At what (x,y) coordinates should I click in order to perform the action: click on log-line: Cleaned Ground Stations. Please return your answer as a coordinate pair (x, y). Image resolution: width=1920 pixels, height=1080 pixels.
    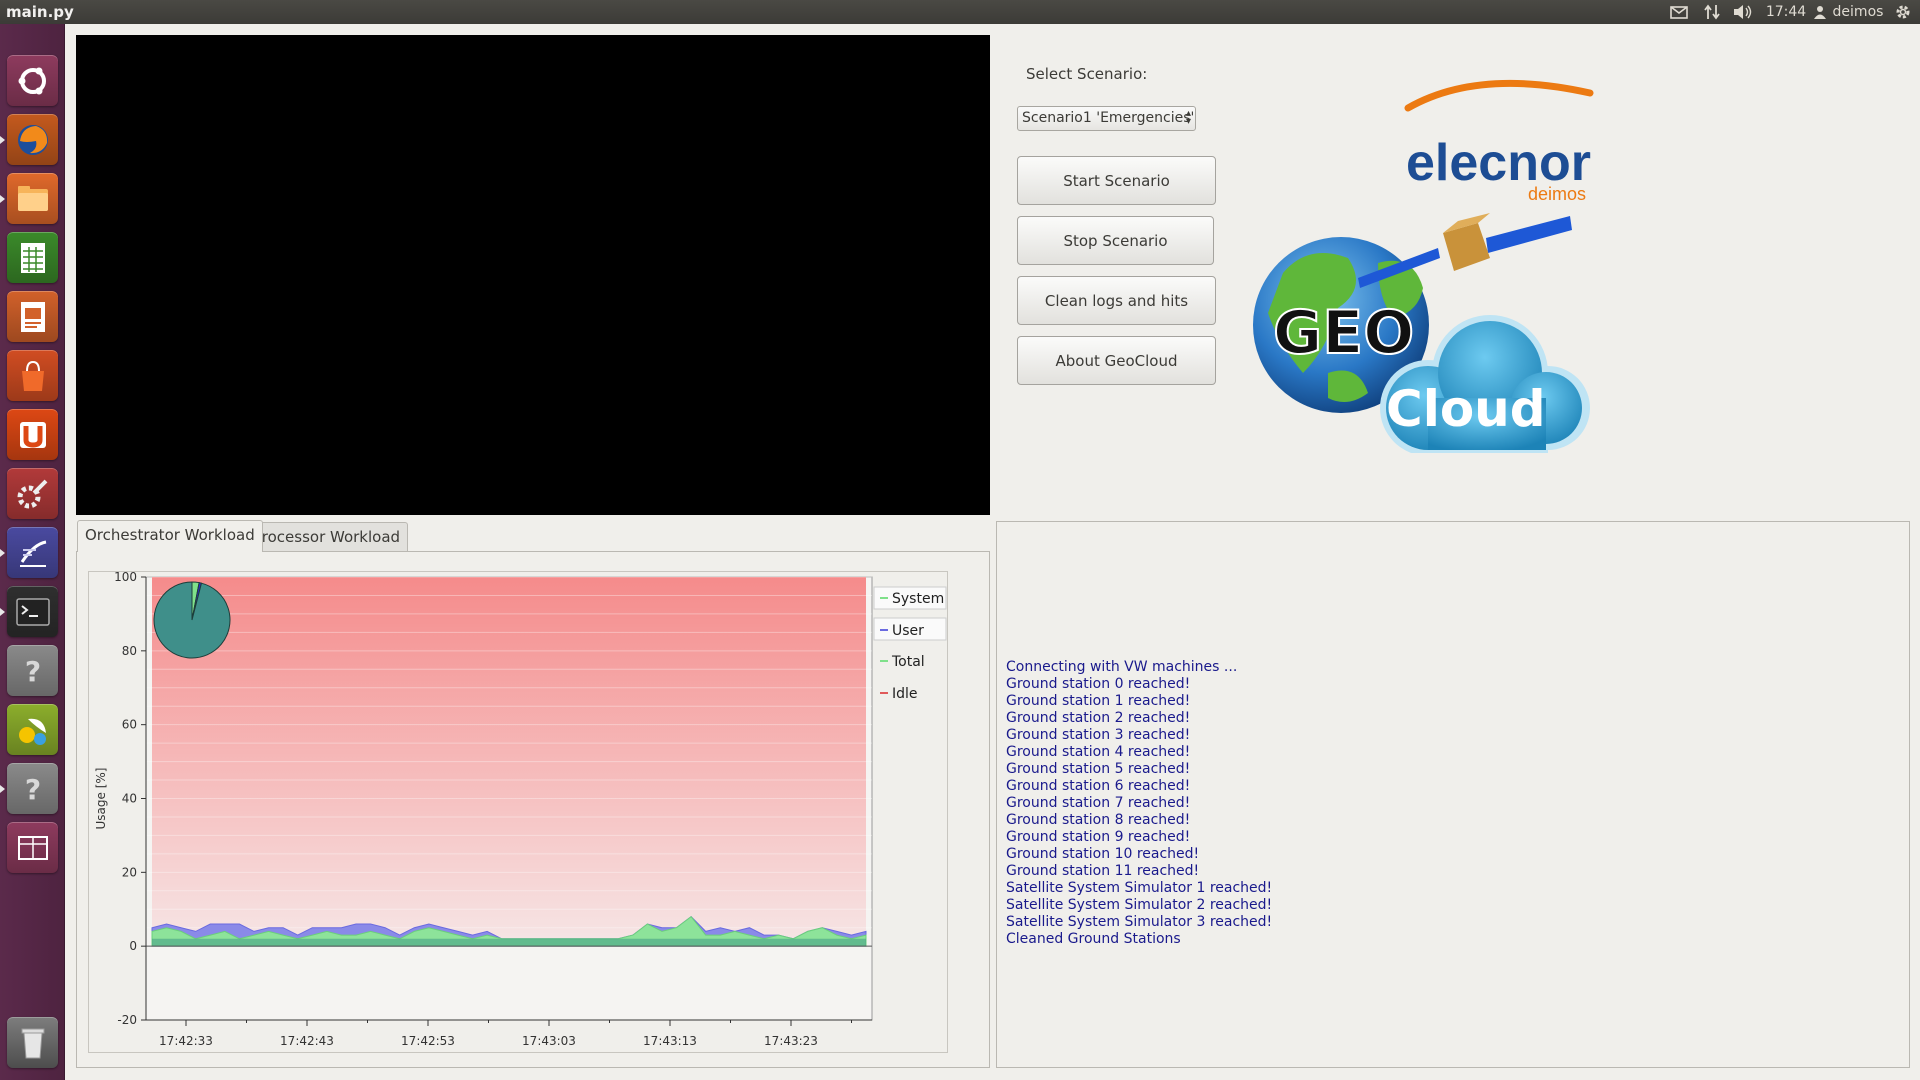
    Looking at the image, I should click on (1093, 939).